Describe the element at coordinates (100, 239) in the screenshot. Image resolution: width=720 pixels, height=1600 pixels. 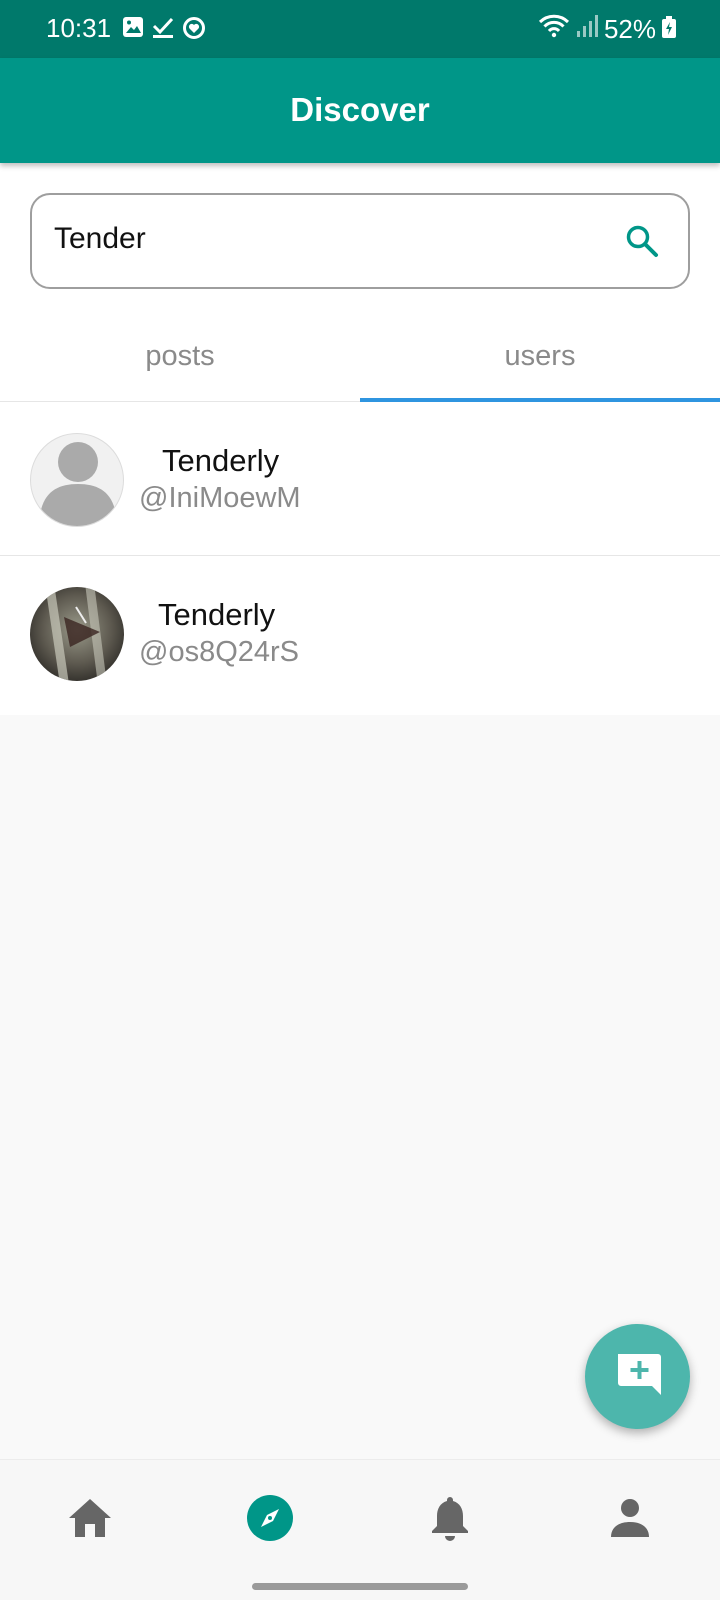
I see `search-value: Tender` at that location.